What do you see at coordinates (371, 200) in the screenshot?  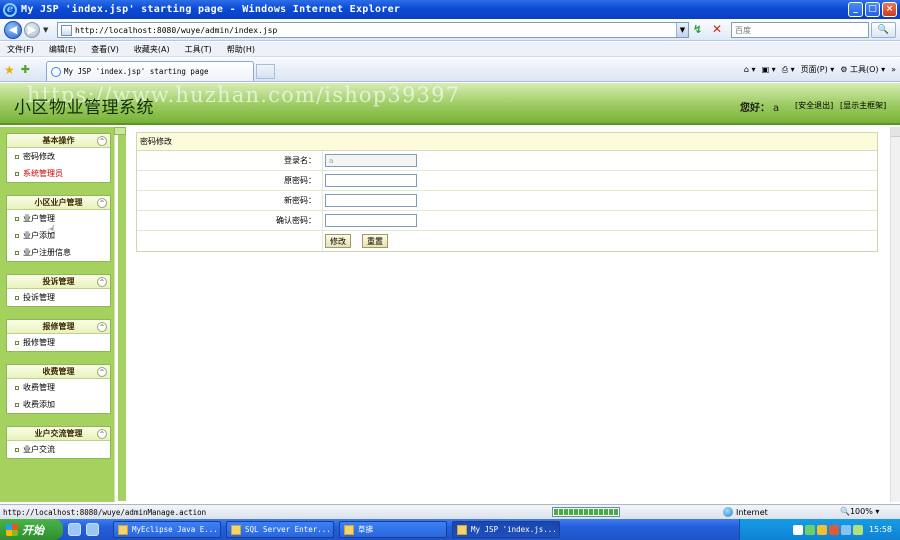 I see `new-password-field` at bounding box center [371, 200].